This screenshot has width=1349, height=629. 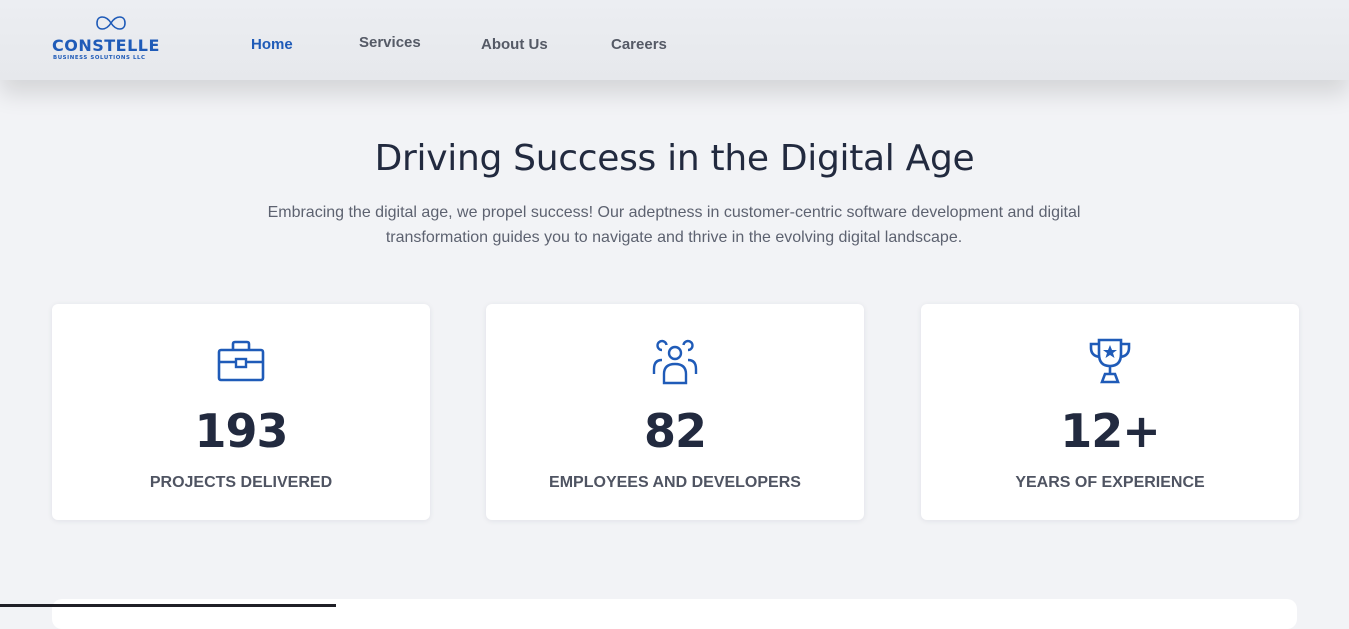 What do you see at coordinates (675, 431) in the screenshot?
I see `stat-value: 82` at bounding box center [675, 431].